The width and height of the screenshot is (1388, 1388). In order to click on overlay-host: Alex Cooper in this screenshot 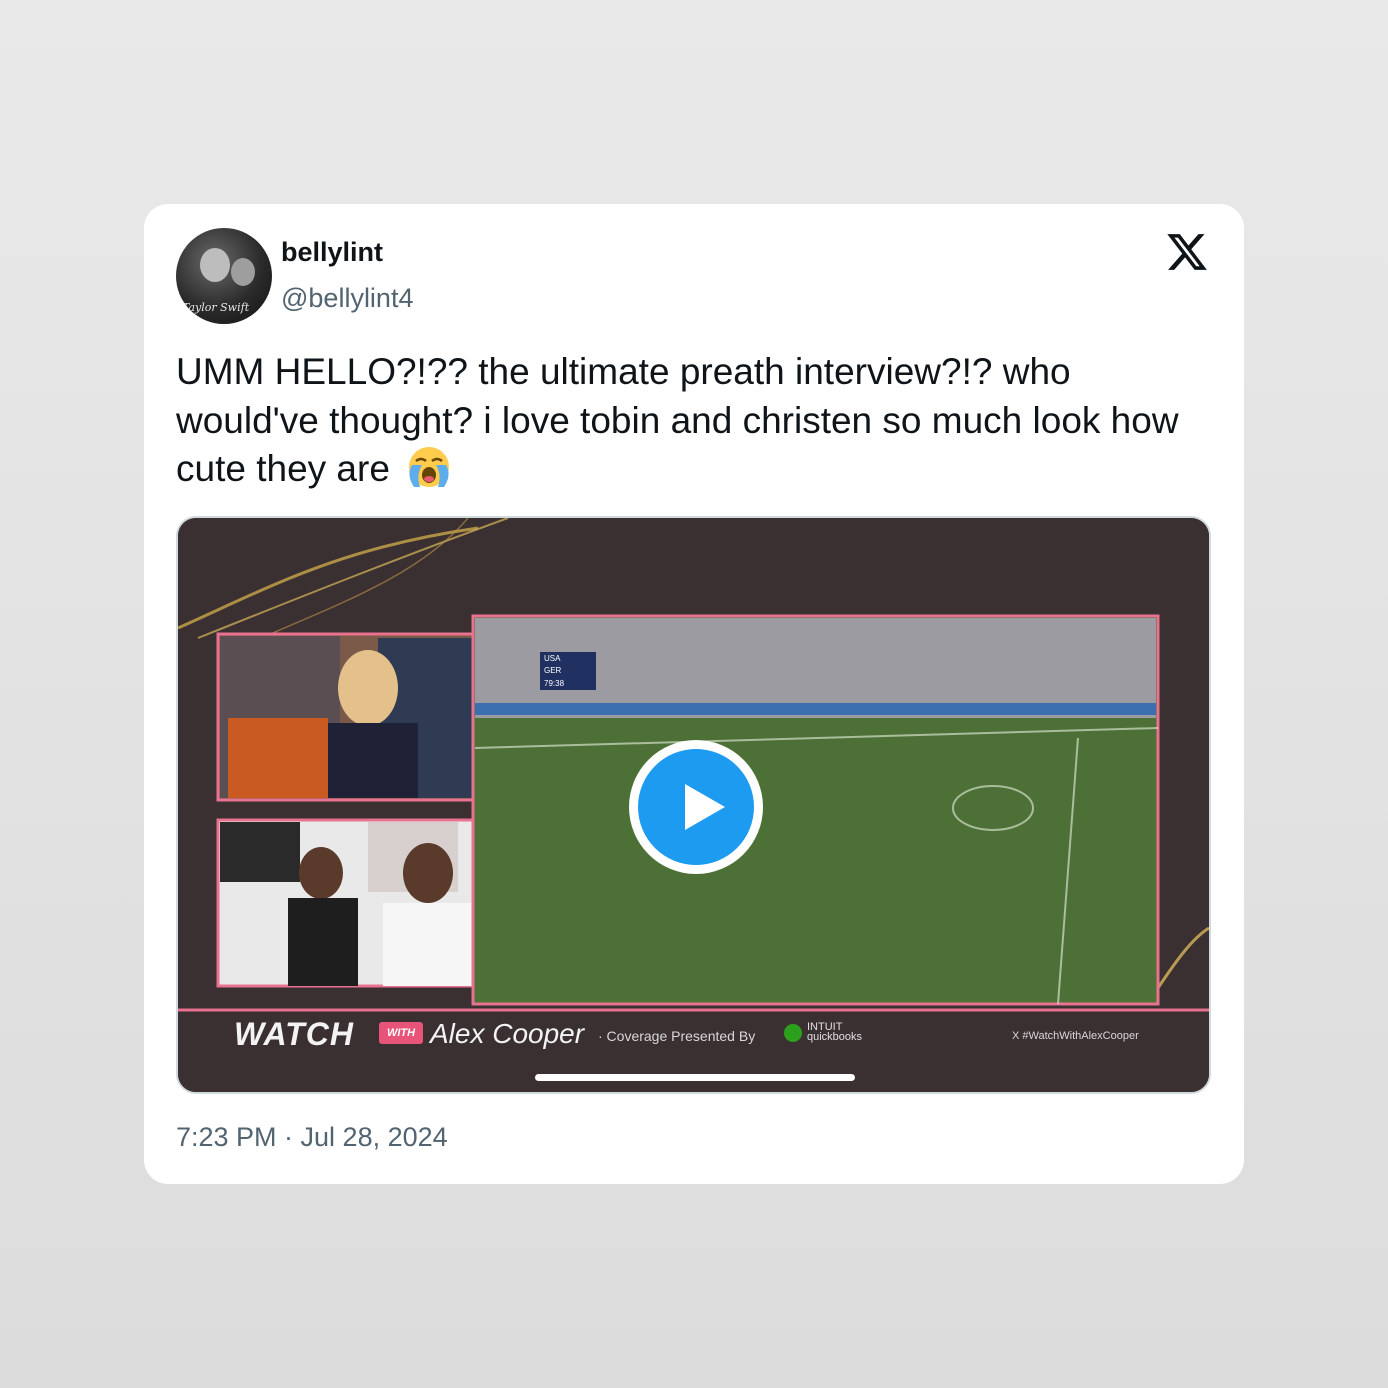, I will do `click(507, 1033)`.